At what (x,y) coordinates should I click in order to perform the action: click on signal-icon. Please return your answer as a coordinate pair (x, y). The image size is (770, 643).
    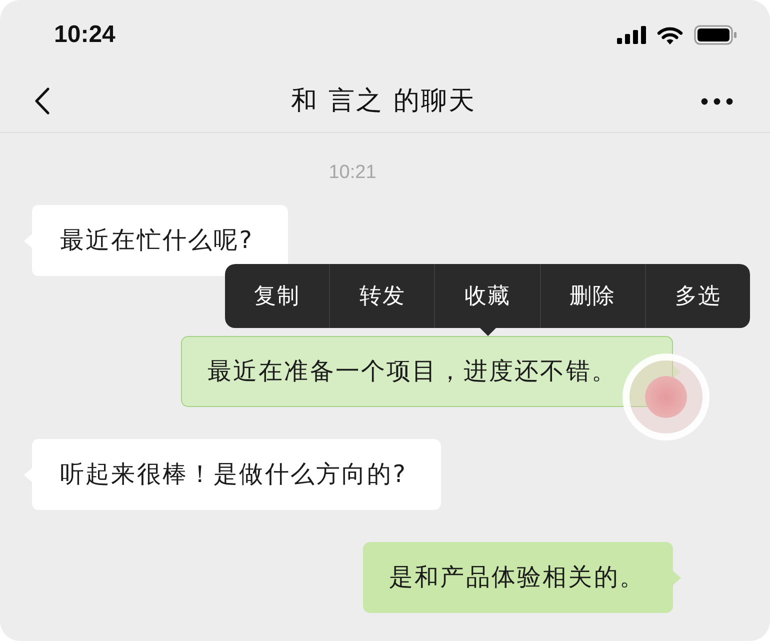
    Looking at the image, I should click on (631, 35).